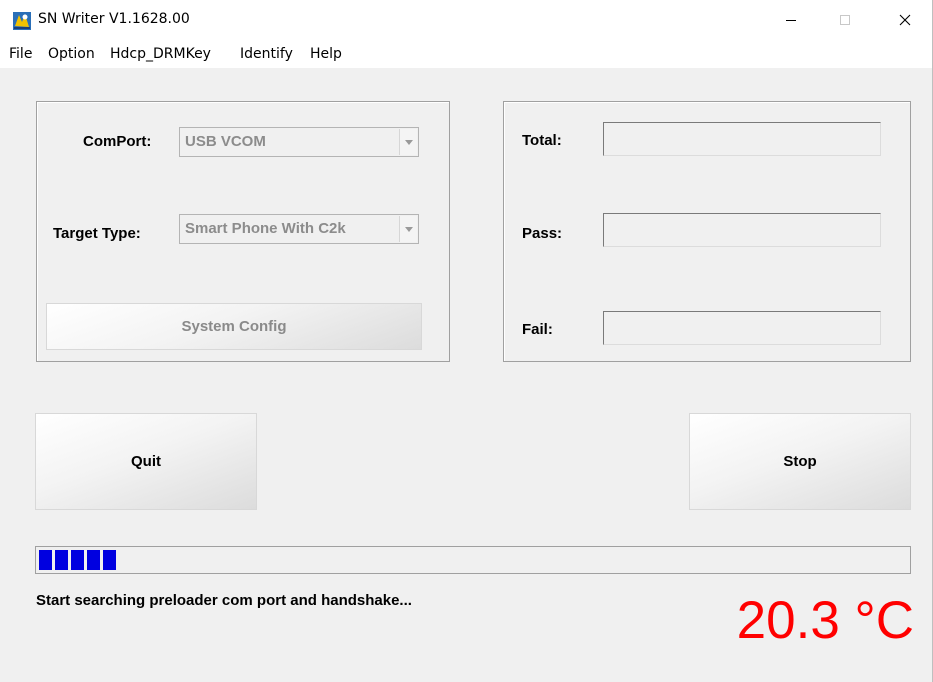 This screenshot has height=682, width=933. I want to click on system-config-label: System Config, so click(234, 326).